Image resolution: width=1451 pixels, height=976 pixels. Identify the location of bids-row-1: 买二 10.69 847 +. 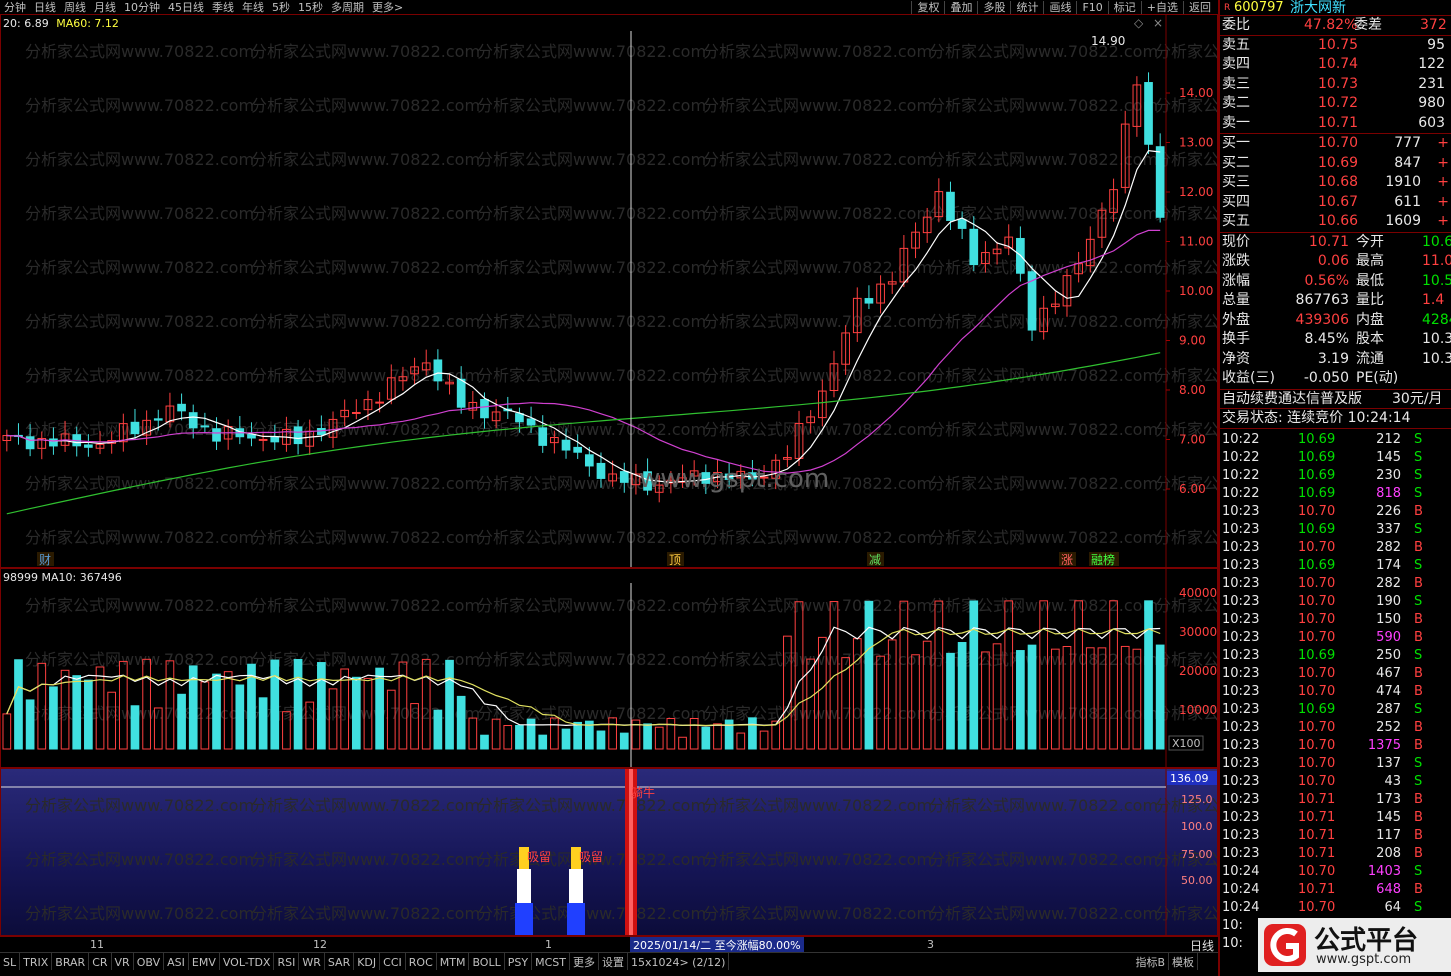
(1335, 164).